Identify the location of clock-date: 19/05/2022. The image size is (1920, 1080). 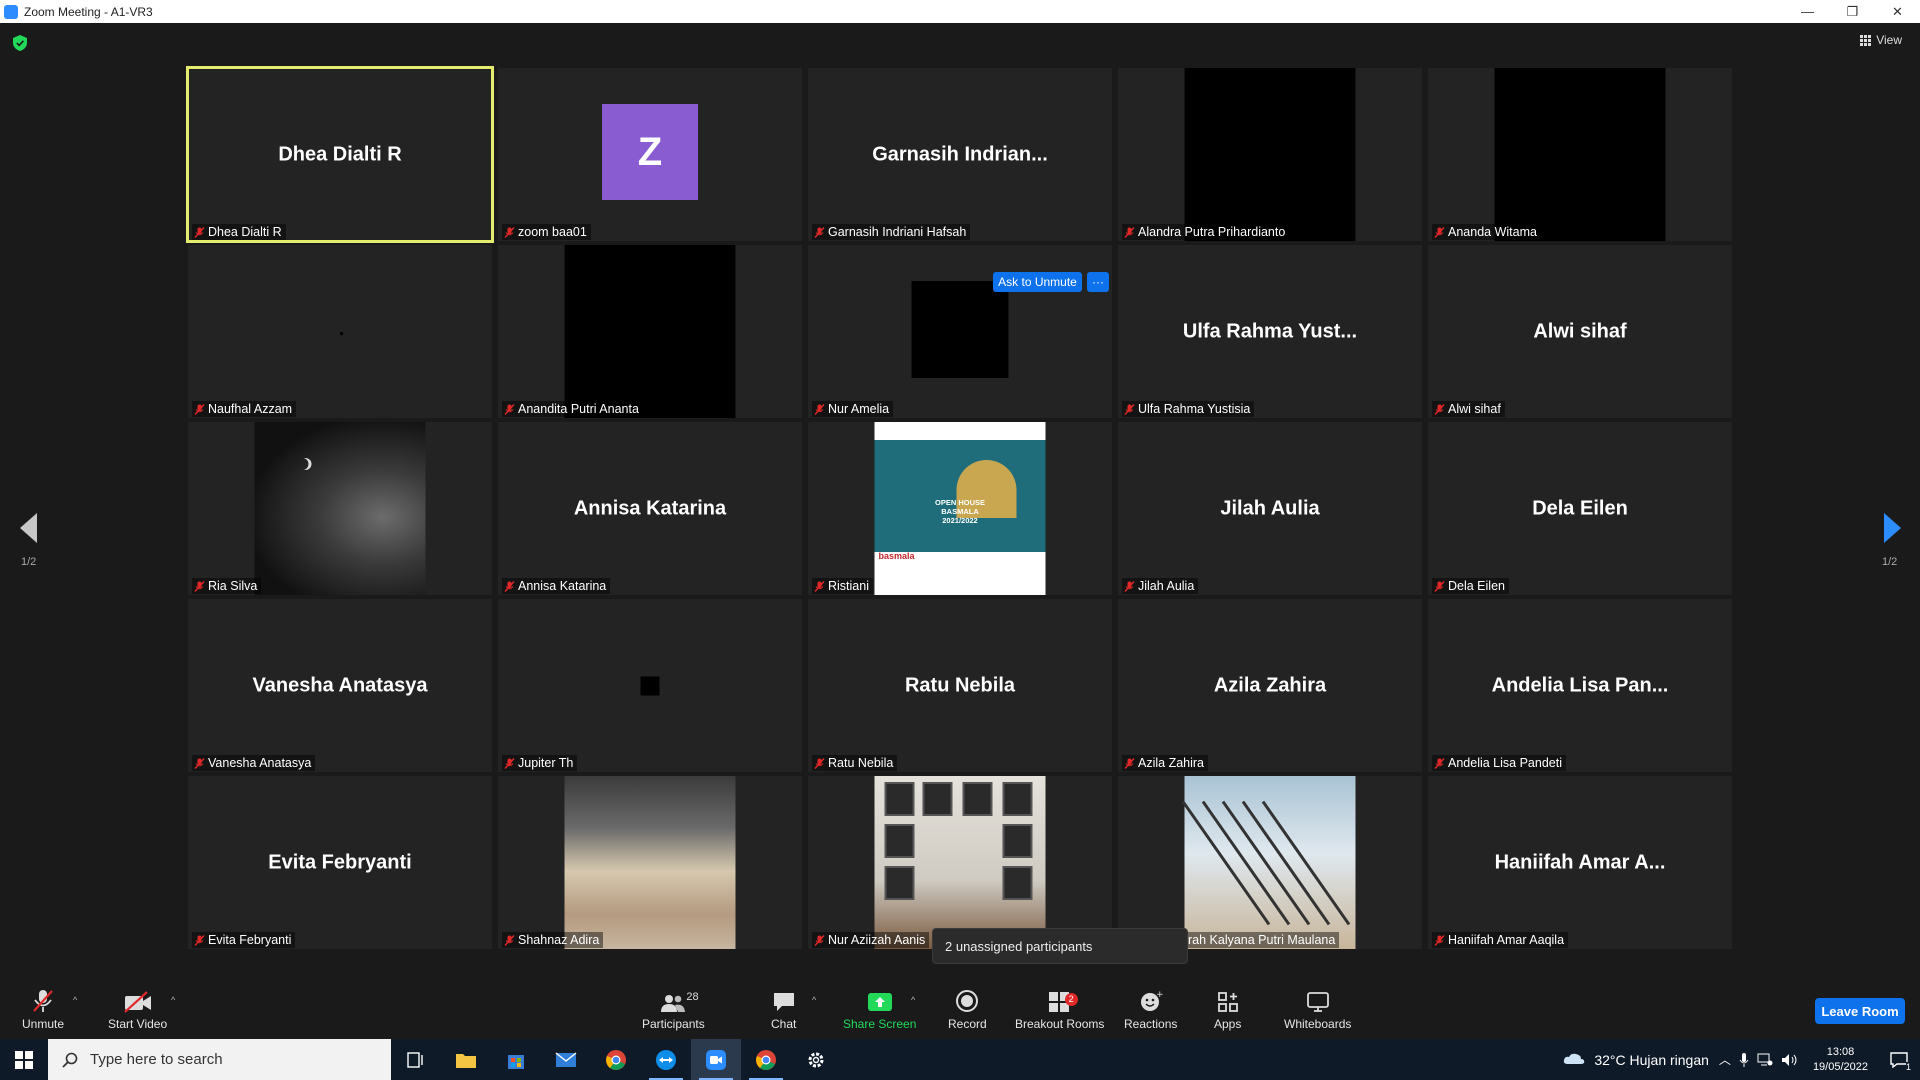
(1840, 1066).